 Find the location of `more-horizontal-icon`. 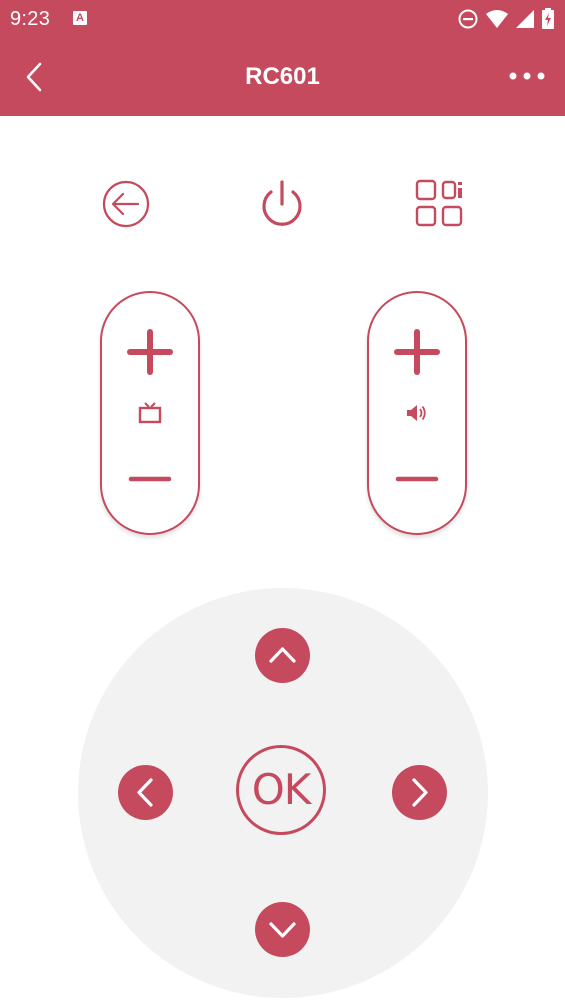

more-horizontal-icon is located at coordinates (527, 76).